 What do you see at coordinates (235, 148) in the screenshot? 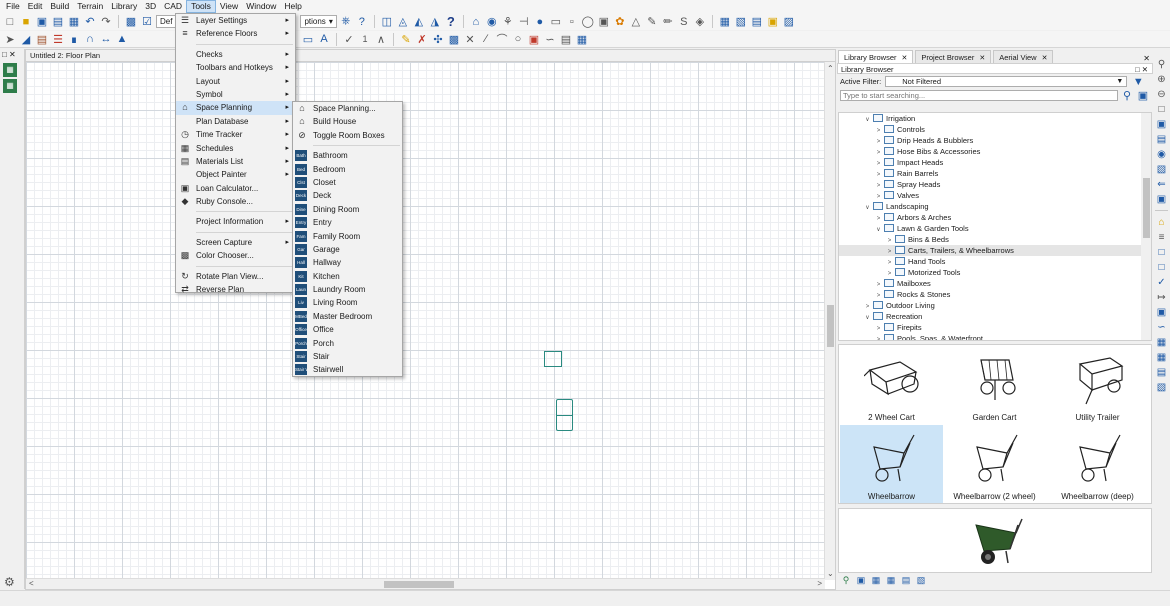
I see `menu-item-schedules: ▦ Schedules ▸` at bounding box center [235, 148].